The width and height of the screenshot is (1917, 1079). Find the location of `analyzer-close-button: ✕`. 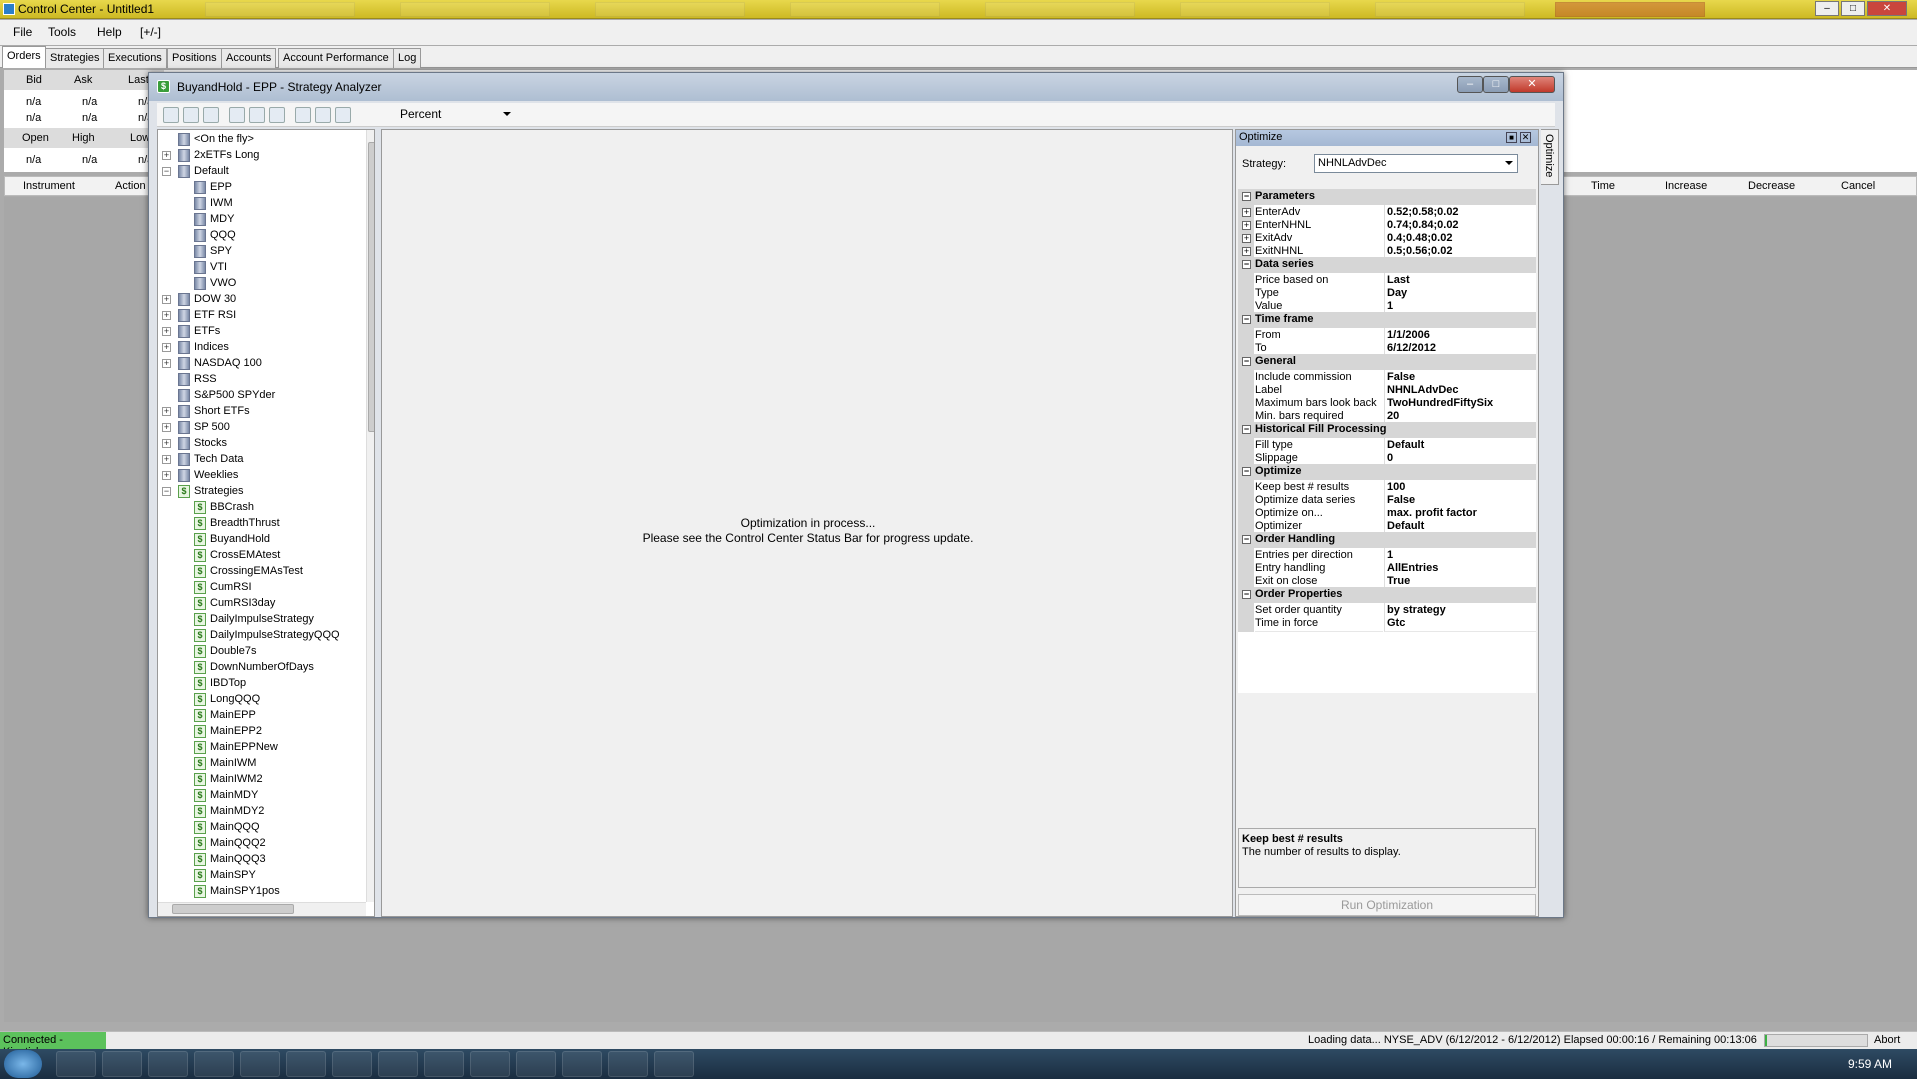

analyzer-close-button: ✕ is located at coordinates (1532, 84).